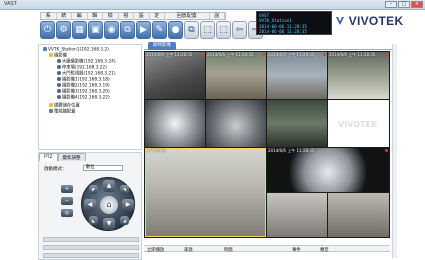 The width and height of the screenshot is (425, 260). What do you see at coordinates (205, 192) in the screenshot?
I see `video-tile-selected: 大門監視器` at bounding box center [205, 192].